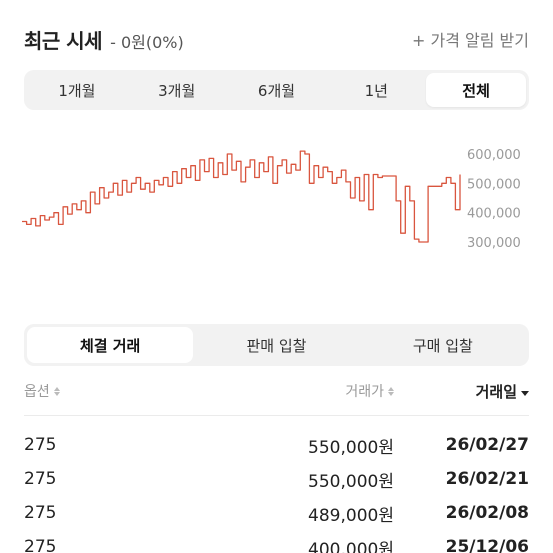  I want to click on y-tick-label: 300,000, so click(494, 243).